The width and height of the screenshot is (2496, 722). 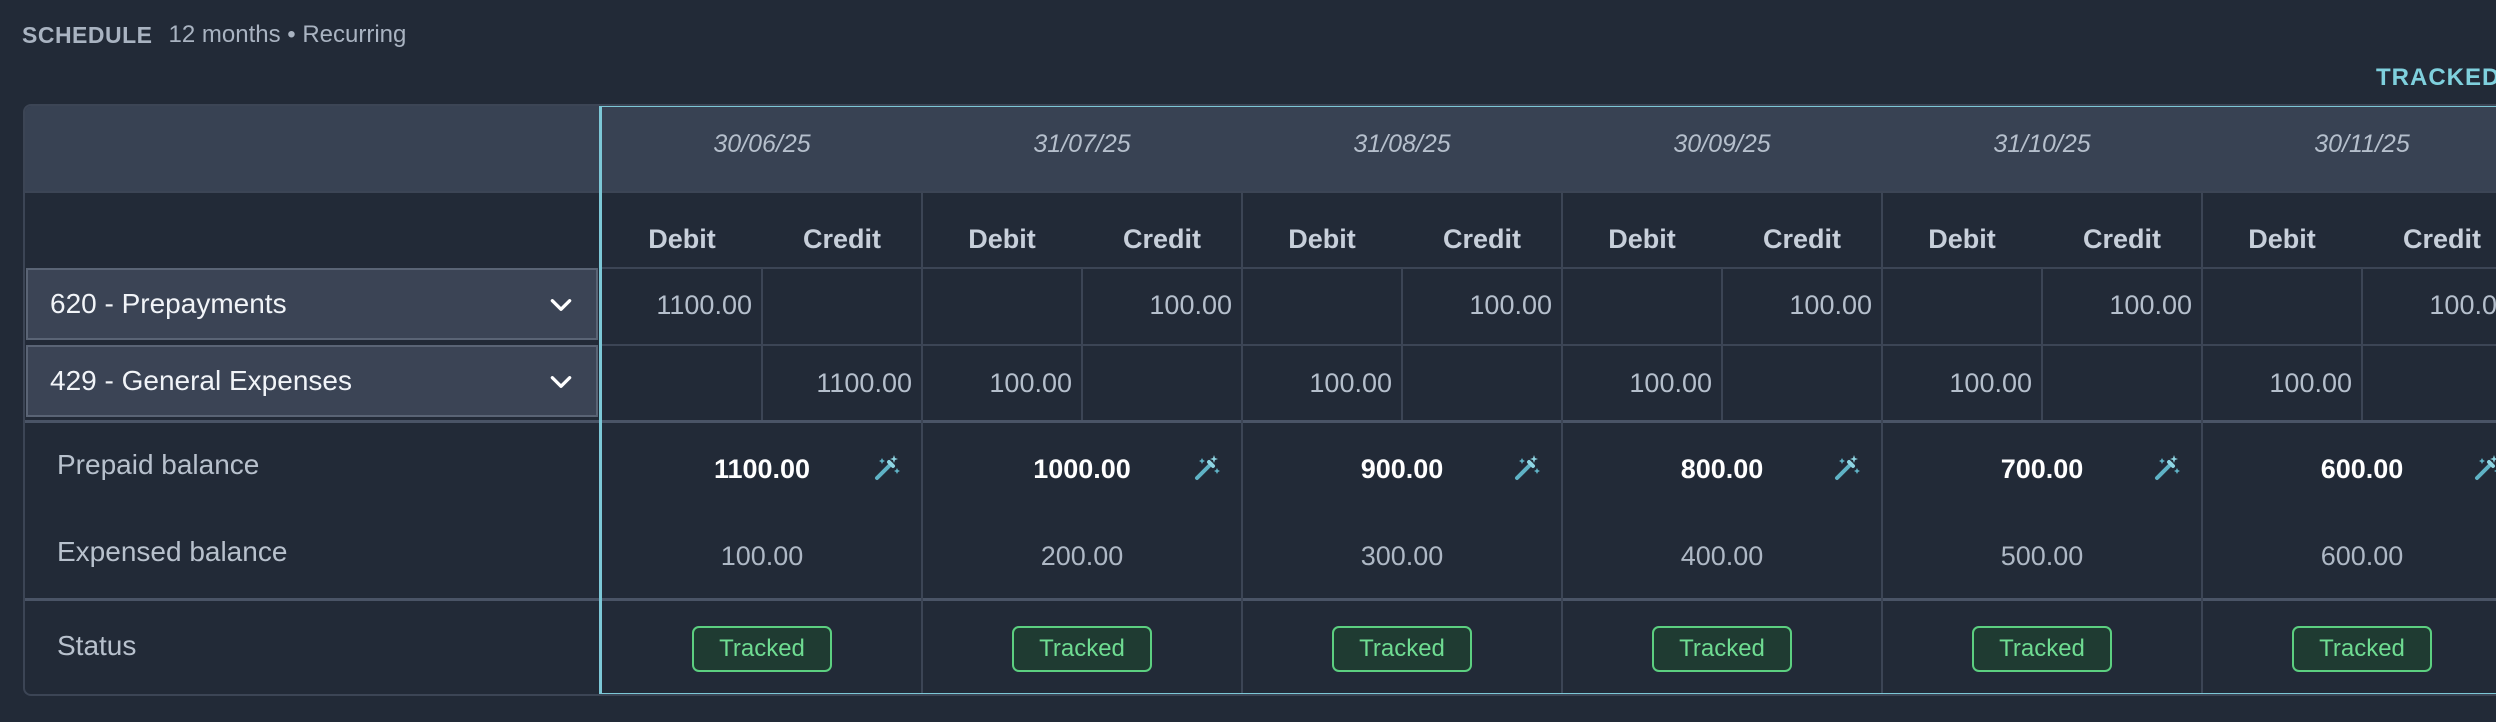 I want to click on status-label: Status, so click(x=97, y=645).